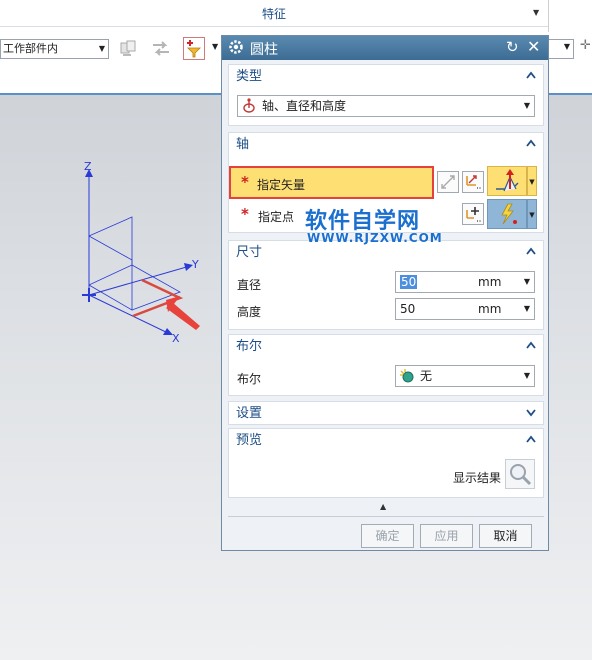 The height and width of the screenshot is (660, 592). I want to click on vector-constructor-icon, so click(473, 182).